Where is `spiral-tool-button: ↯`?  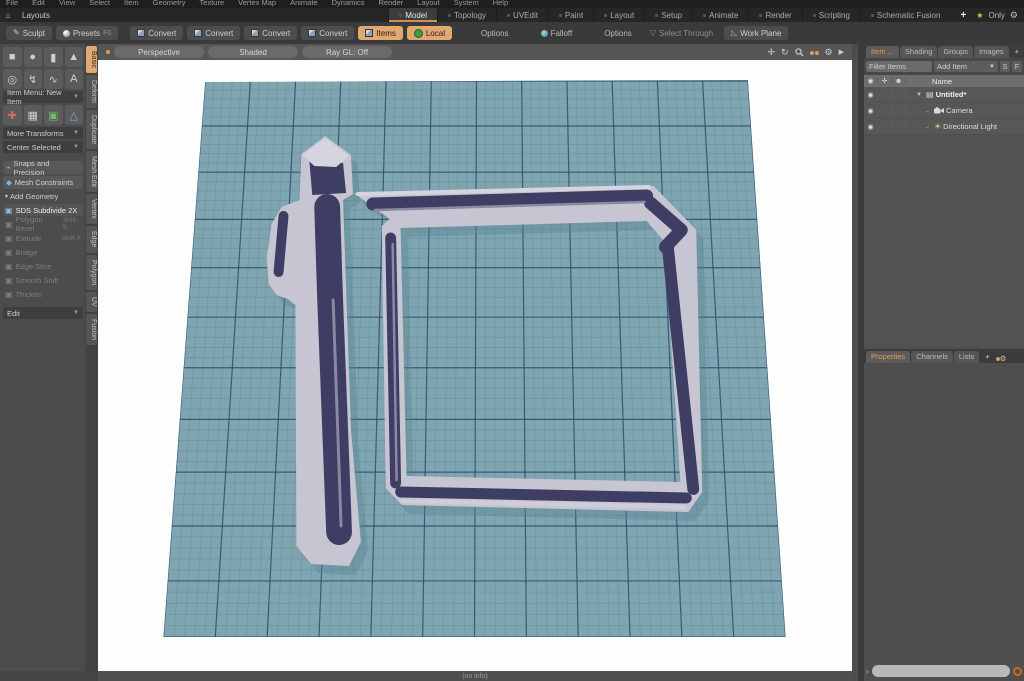
spiral-tool-button: ↯ is located at coordinates (32, 79).